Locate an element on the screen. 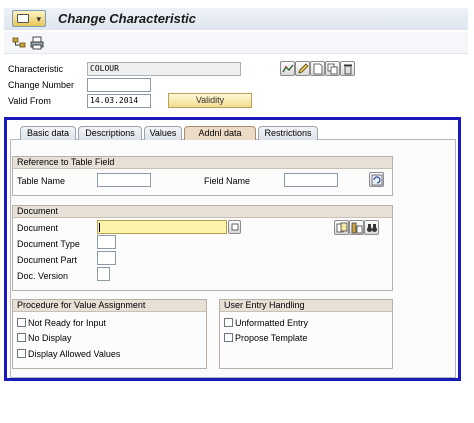 This screenshot has height=423, width=474. no-display-checkbox is located at coordinates (21, 337).